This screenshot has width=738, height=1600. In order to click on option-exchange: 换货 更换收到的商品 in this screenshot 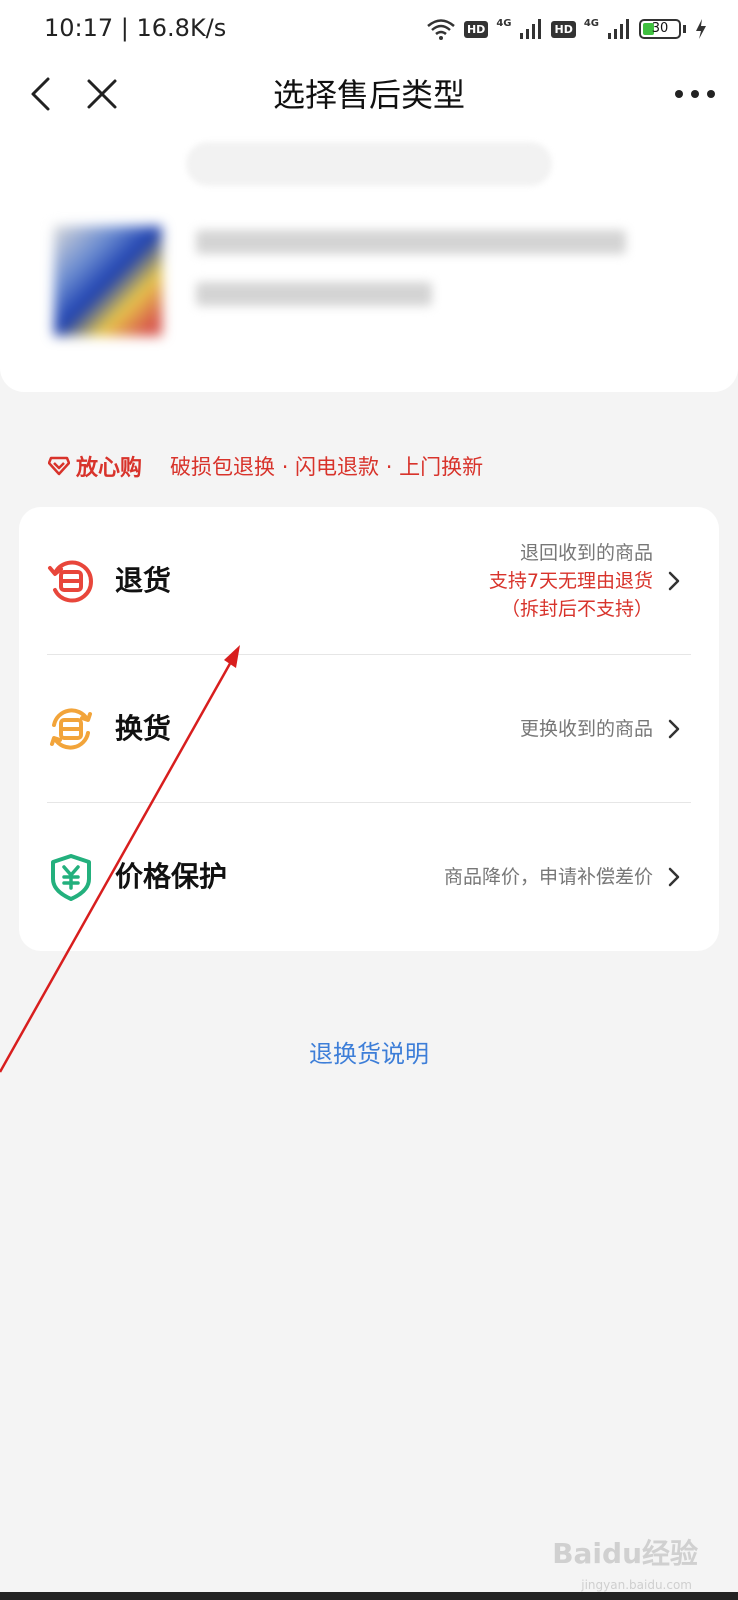, I will do `click(369, 729)`.